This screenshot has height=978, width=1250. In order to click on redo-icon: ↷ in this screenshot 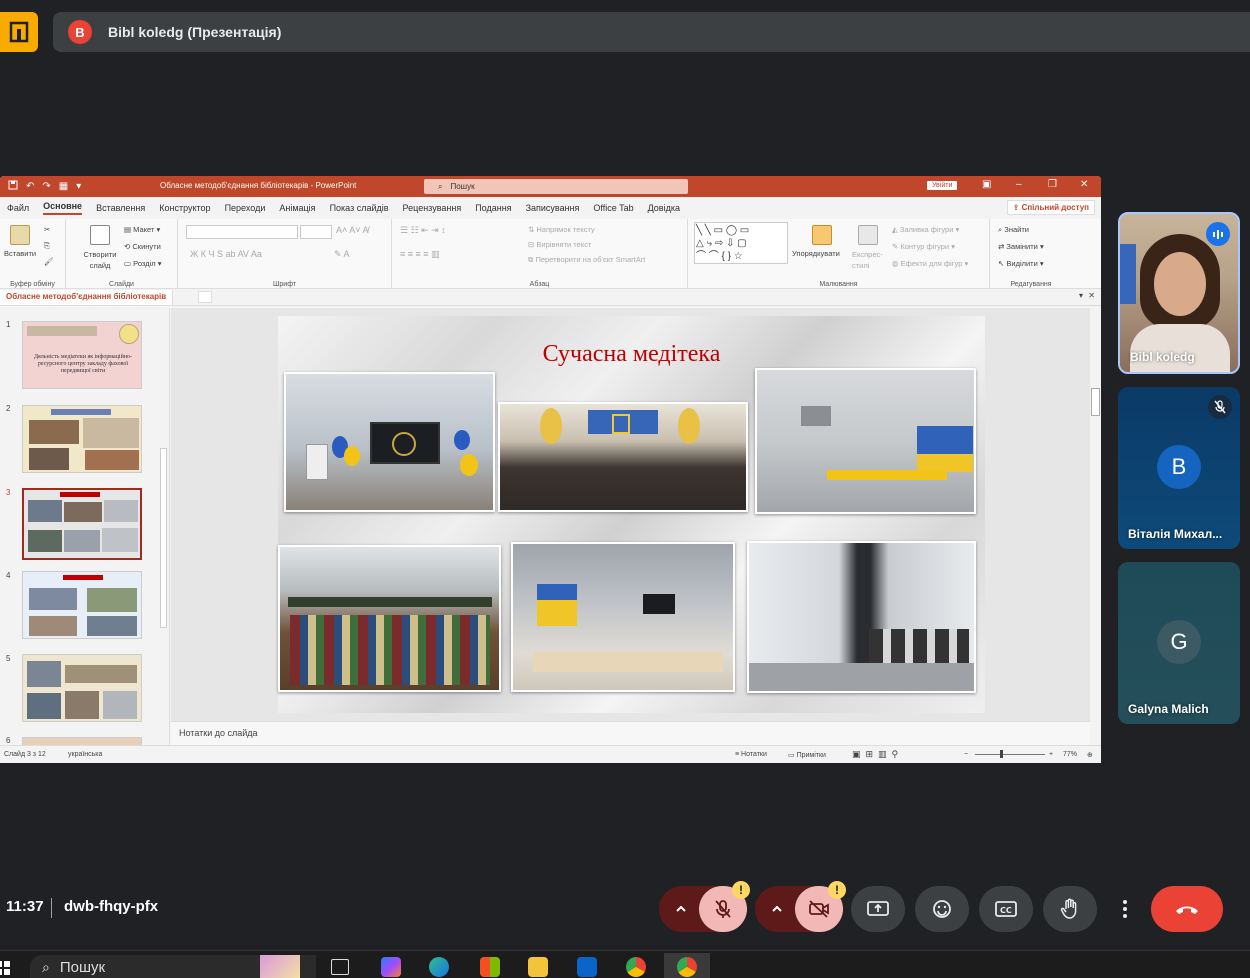, I will do `click(46, 186)`.